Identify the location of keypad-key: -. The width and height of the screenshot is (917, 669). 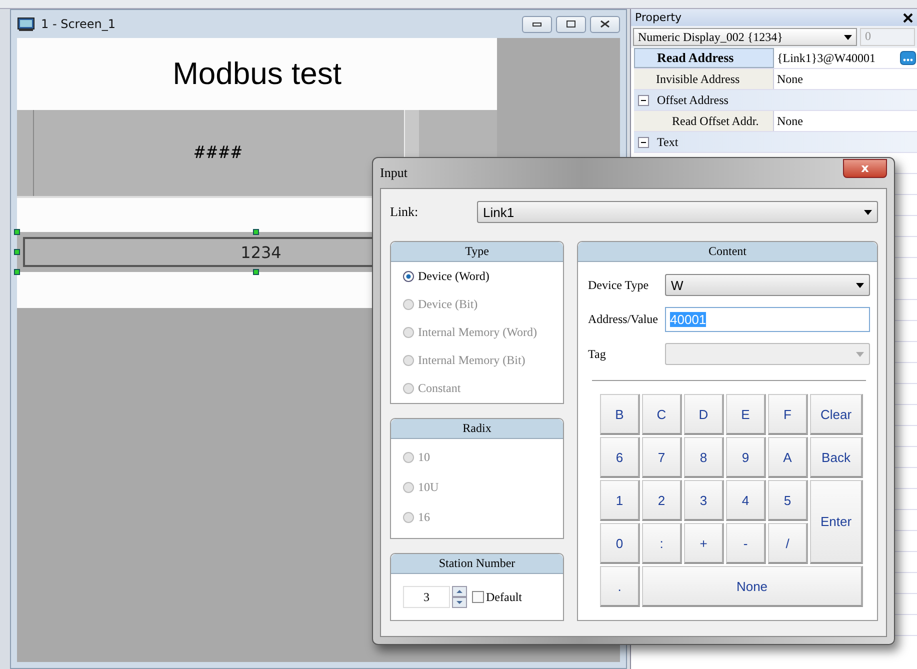
(746, 543).